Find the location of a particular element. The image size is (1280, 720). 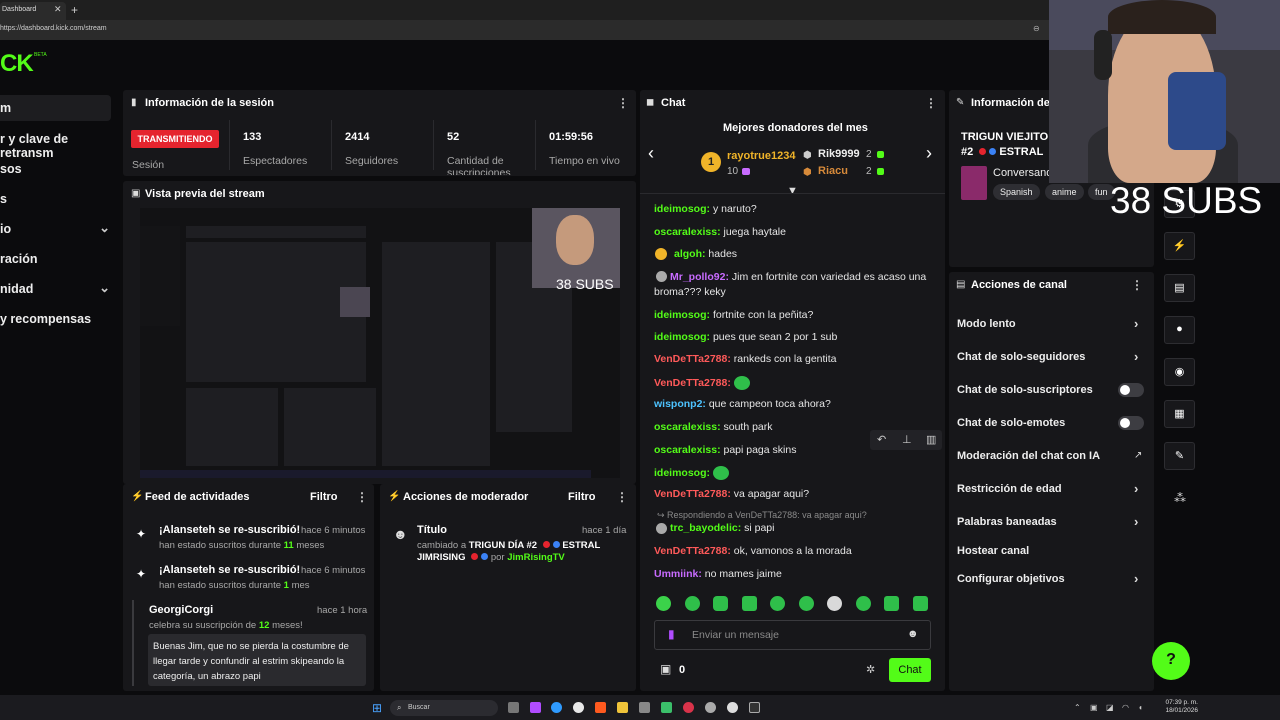

tab-close-icon: ✕ is located at coordinates (58, 9).